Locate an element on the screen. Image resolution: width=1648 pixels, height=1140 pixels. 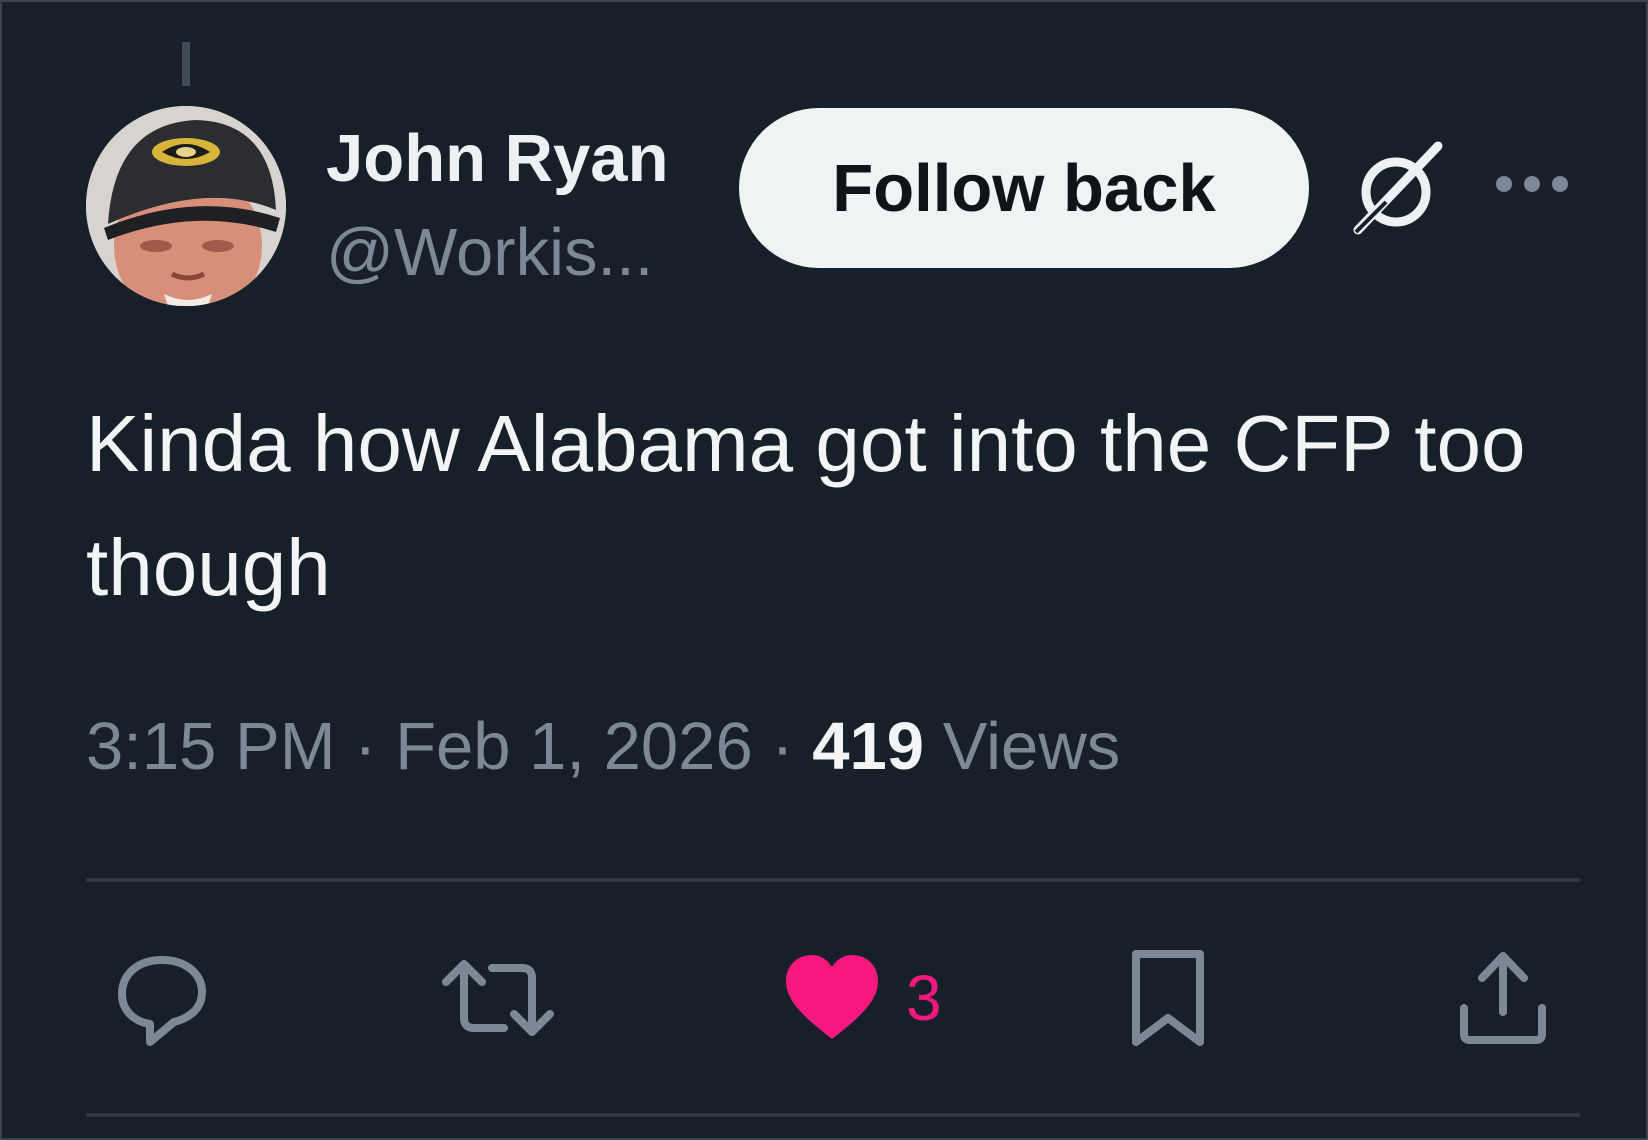
views-count: 419 is located at coordinates (868, 746).